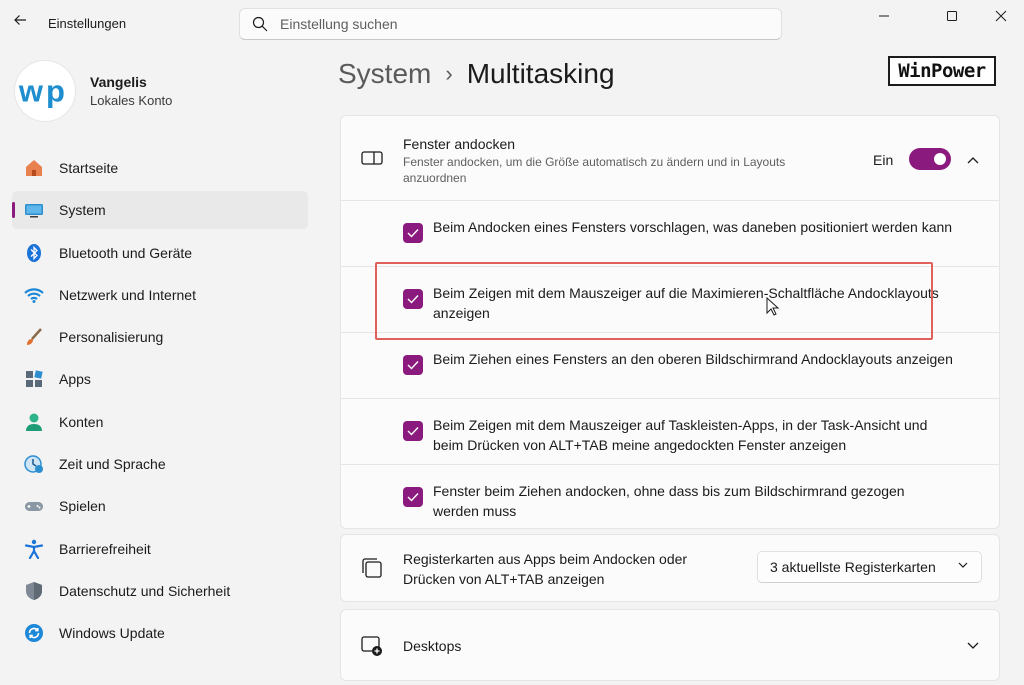 This screenshot has width=1024, height=685. I want to click on sidebar-item-personalisierung: Personalisierung, so click(160, 337).